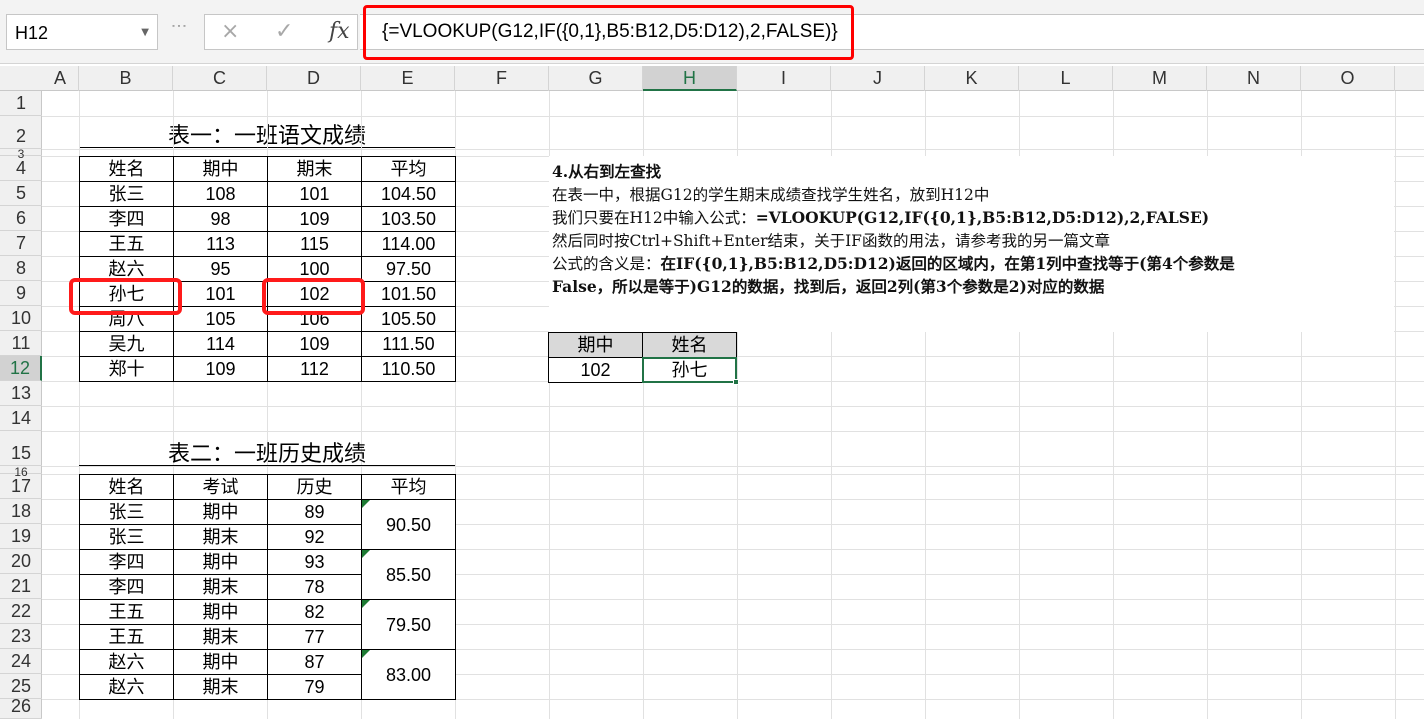 The width and height of the screenshot is (1424, 719). Describe the element at coordinates (408, 344) in the screenshot. I see `table1-cell: 111.50` at that location.